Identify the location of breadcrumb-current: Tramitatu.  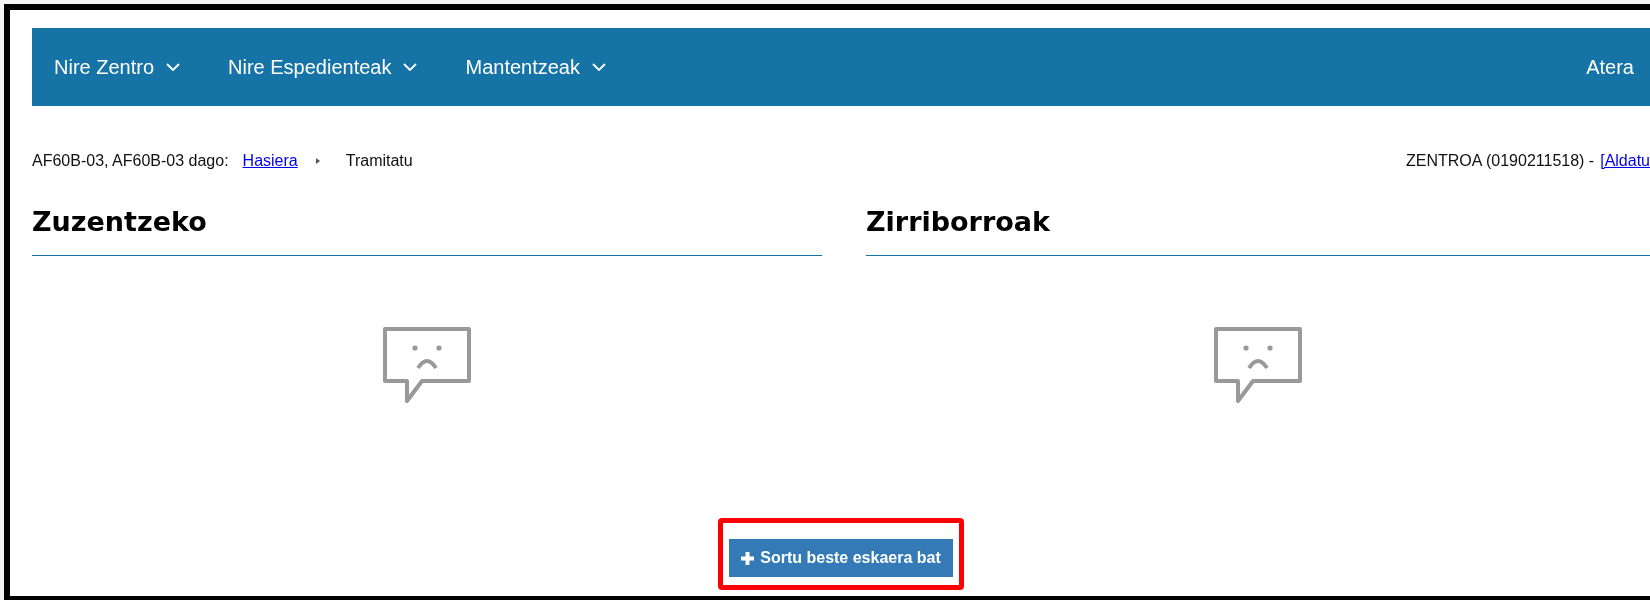
(379, 161).